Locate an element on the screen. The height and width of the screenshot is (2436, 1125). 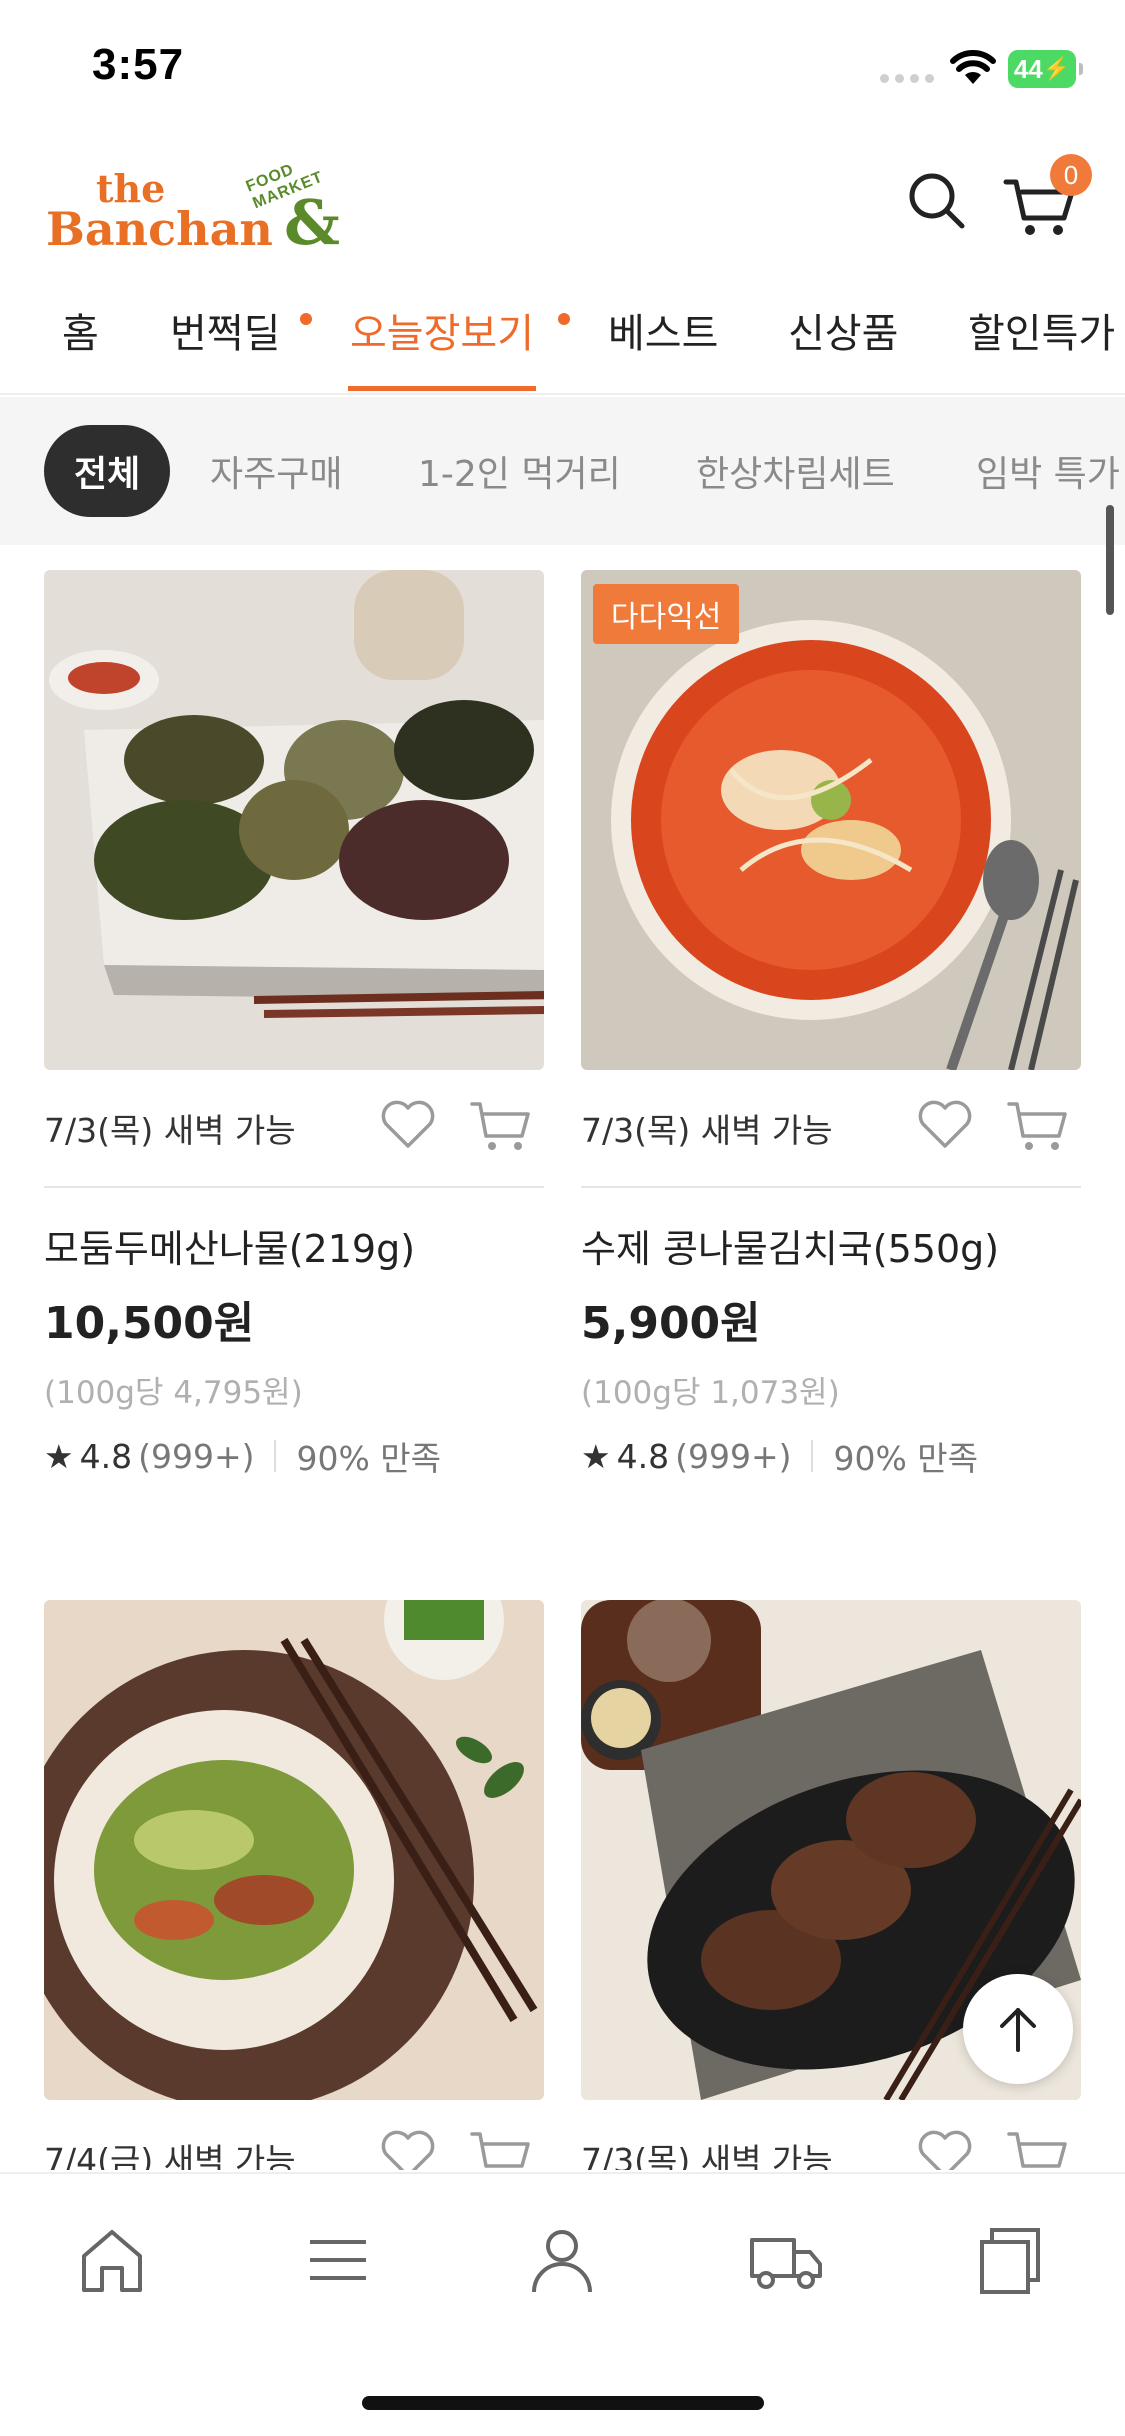
tab-today-shopping: 오늘장보기 is located at coordinates (459, 346).